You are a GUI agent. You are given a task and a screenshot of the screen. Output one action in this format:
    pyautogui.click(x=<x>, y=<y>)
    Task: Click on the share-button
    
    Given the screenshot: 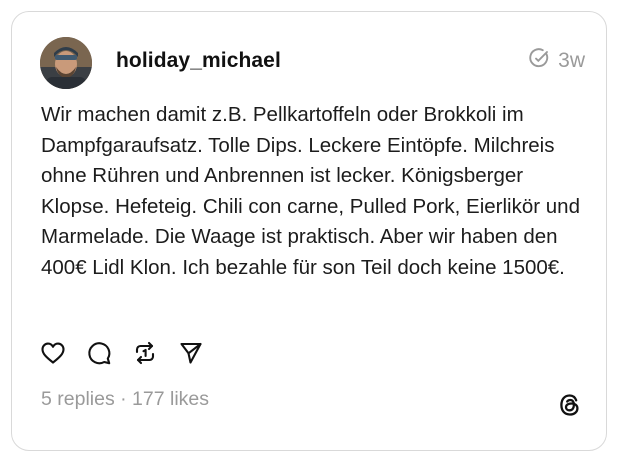 What is the action you would take?
    pyautogui.click(x=191, y=355)
    